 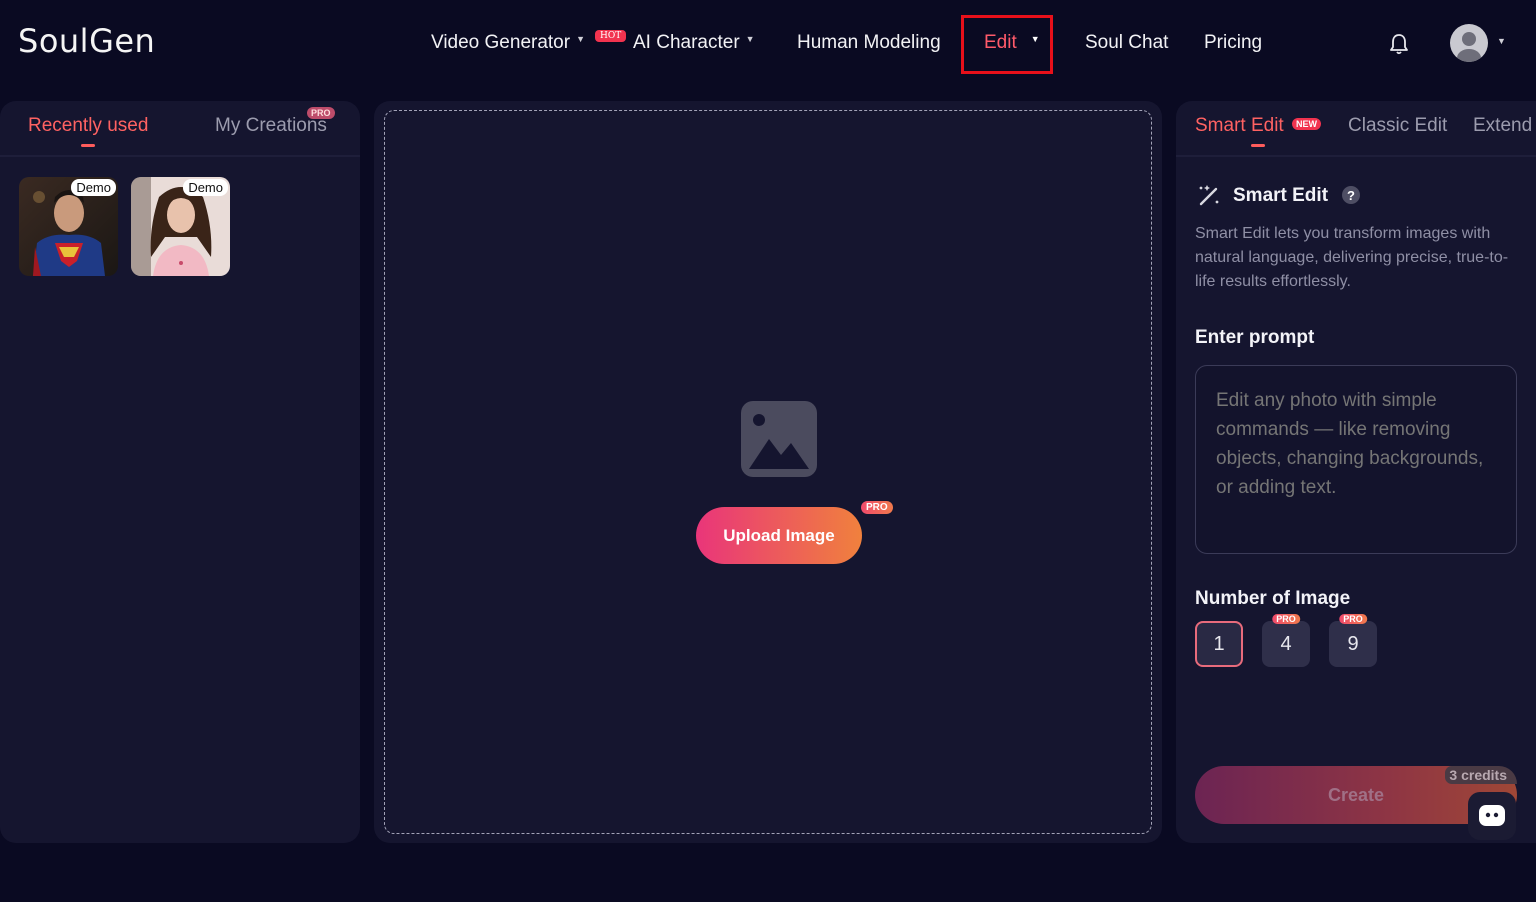 I want to click on credits-badge: 3 credits, so click(x=1481, y=775).